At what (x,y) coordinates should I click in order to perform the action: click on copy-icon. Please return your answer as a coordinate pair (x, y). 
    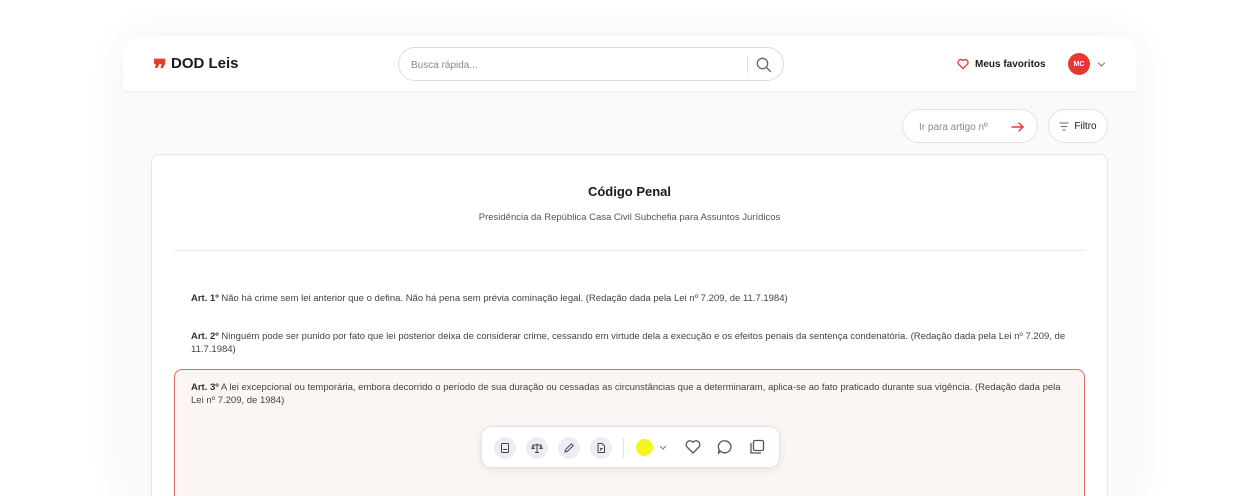
    Looking at the image, I should click on (757, 447).